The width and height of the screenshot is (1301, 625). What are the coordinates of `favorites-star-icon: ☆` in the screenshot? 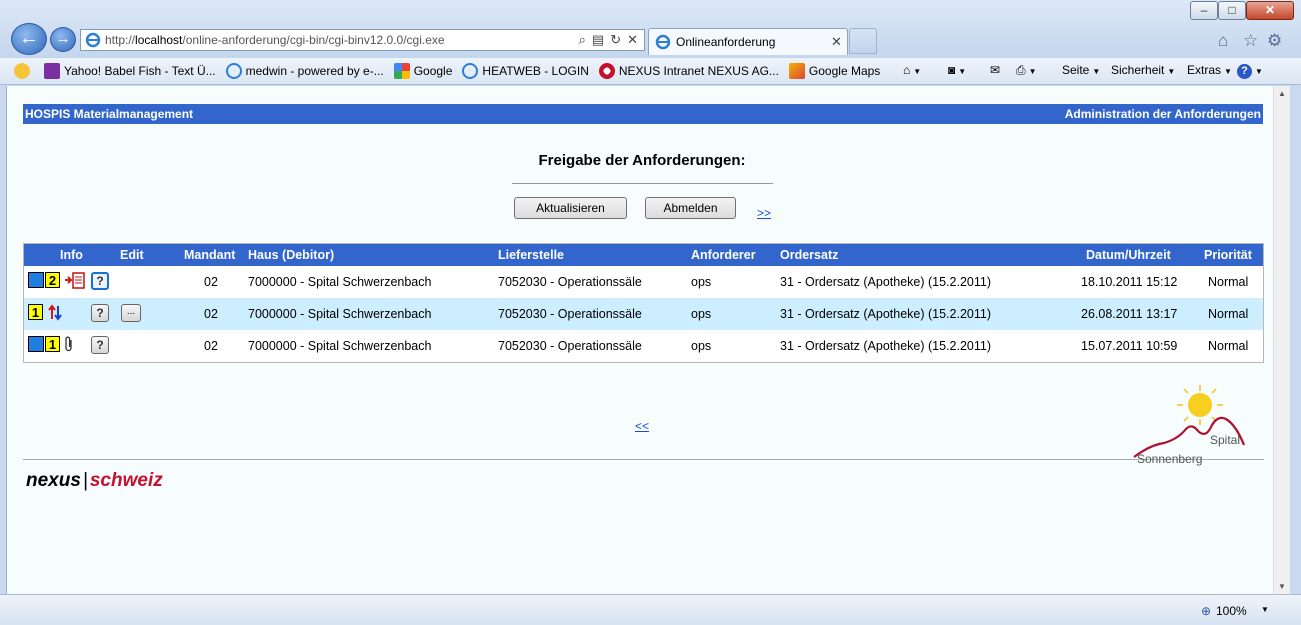 It's located at (1250, 41).